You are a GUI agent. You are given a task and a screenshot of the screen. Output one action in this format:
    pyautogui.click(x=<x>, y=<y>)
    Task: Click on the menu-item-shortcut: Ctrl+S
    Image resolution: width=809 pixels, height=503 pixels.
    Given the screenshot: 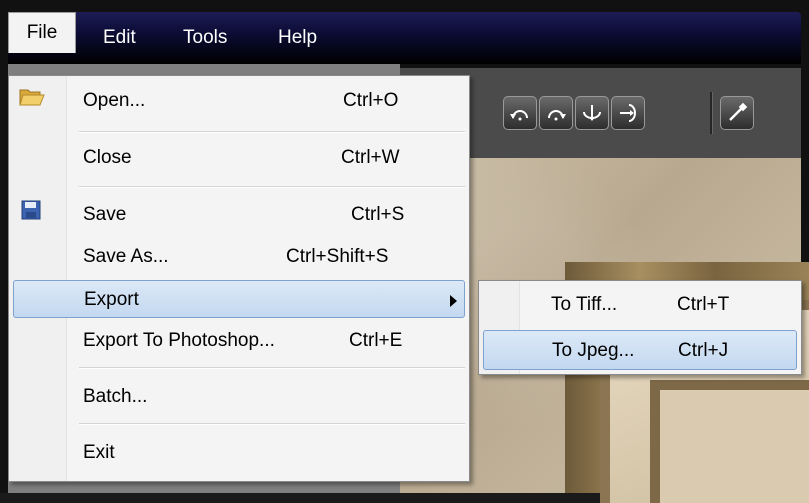 What is the action you would take?
    pyautogui.click(x=378, y=214)
    